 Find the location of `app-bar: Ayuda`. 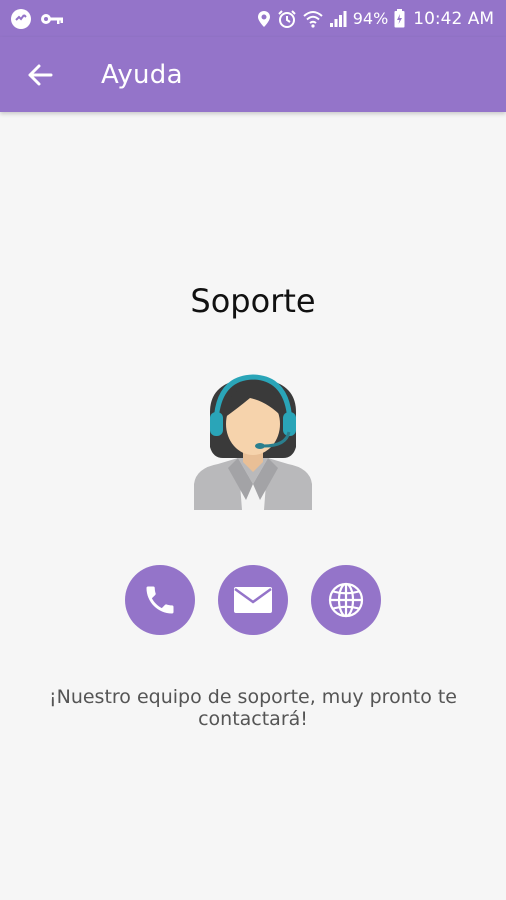

app-bar: Ayuda is located at coordinates (253, 74).